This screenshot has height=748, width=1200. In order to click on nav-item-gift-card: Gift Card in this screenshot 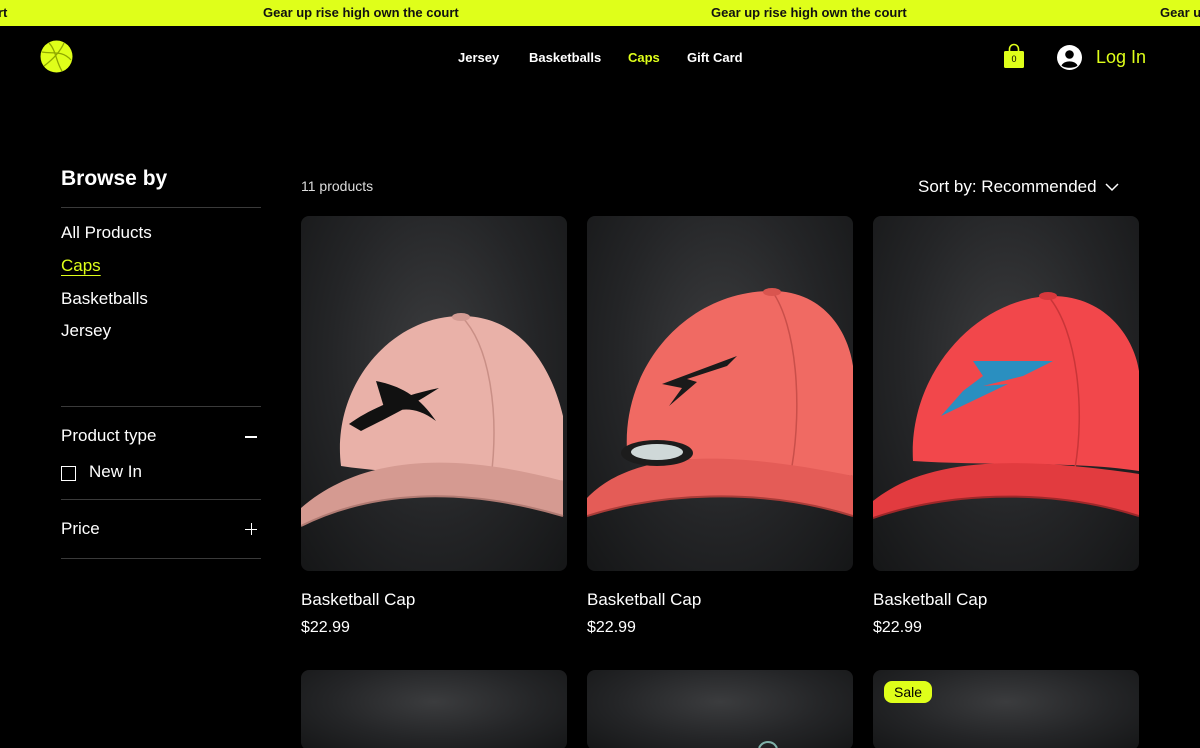, I will do `click(715, 57)`.